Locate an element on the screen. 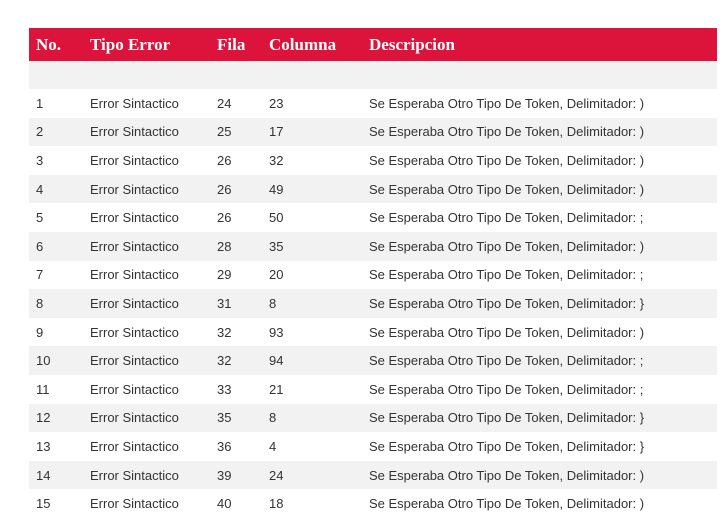 This screenshot has height=518, width=726. cell-columna: 94 is located at coordinates (276, 361).